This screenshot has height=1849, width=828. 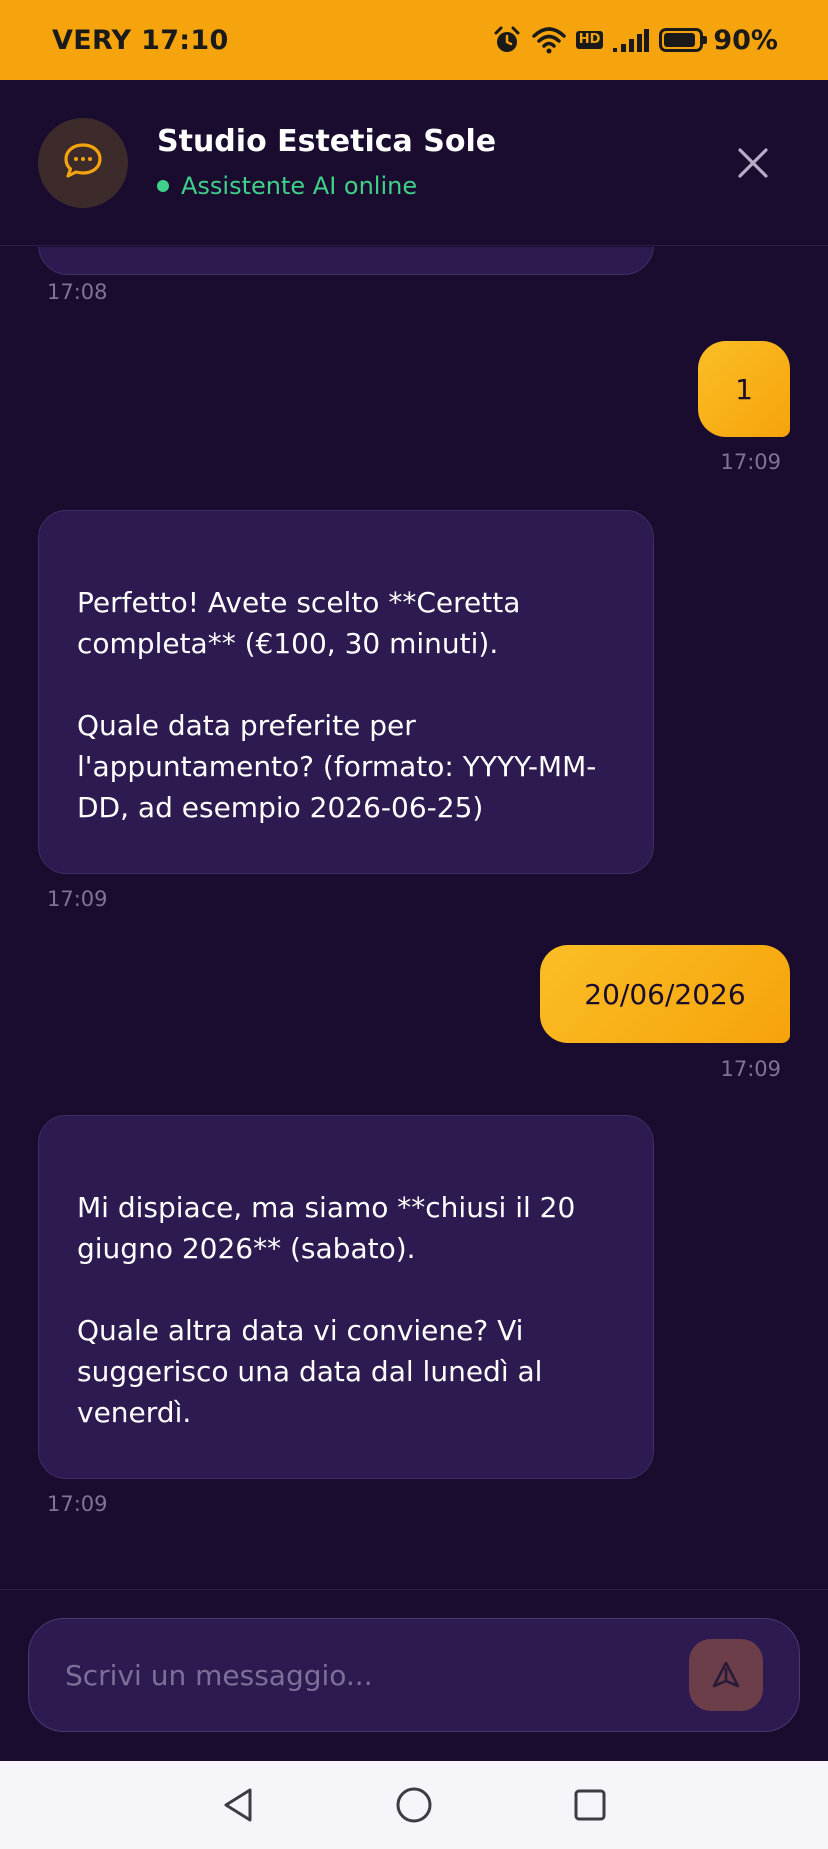 What do you see at coordinates (365, 1675) in the screenshot?
I see `message-input` at bounding box center [365, 1675].